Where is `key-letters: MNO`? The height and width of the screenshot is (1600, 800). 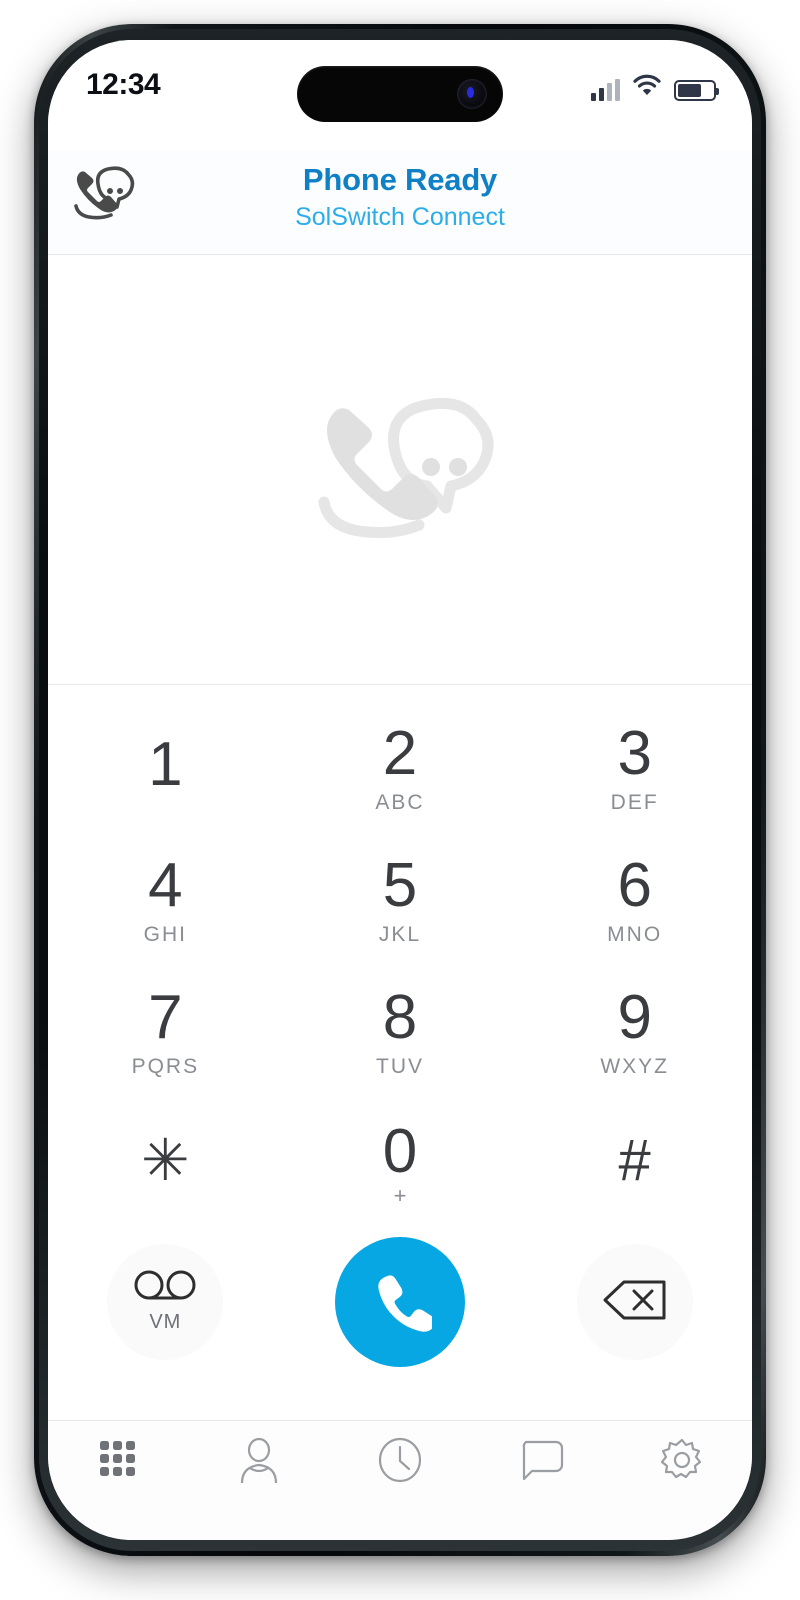 key-letters: MNO is located at coordinates (635, 934).